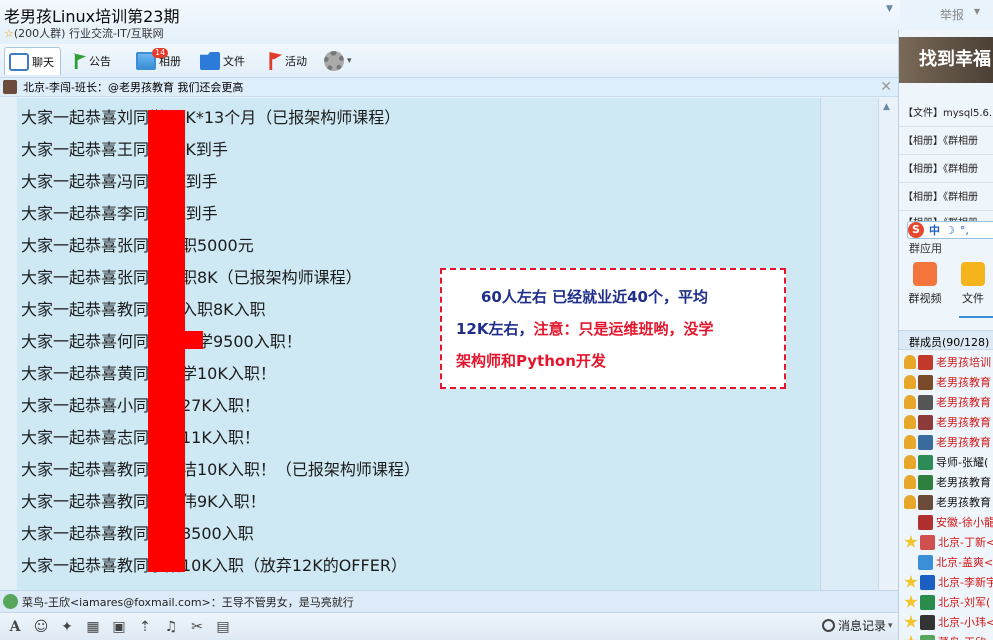  Describe the element at coordinates (886, 107) in the screenshot. I see `scroll-up-icon: ▲` at that location.